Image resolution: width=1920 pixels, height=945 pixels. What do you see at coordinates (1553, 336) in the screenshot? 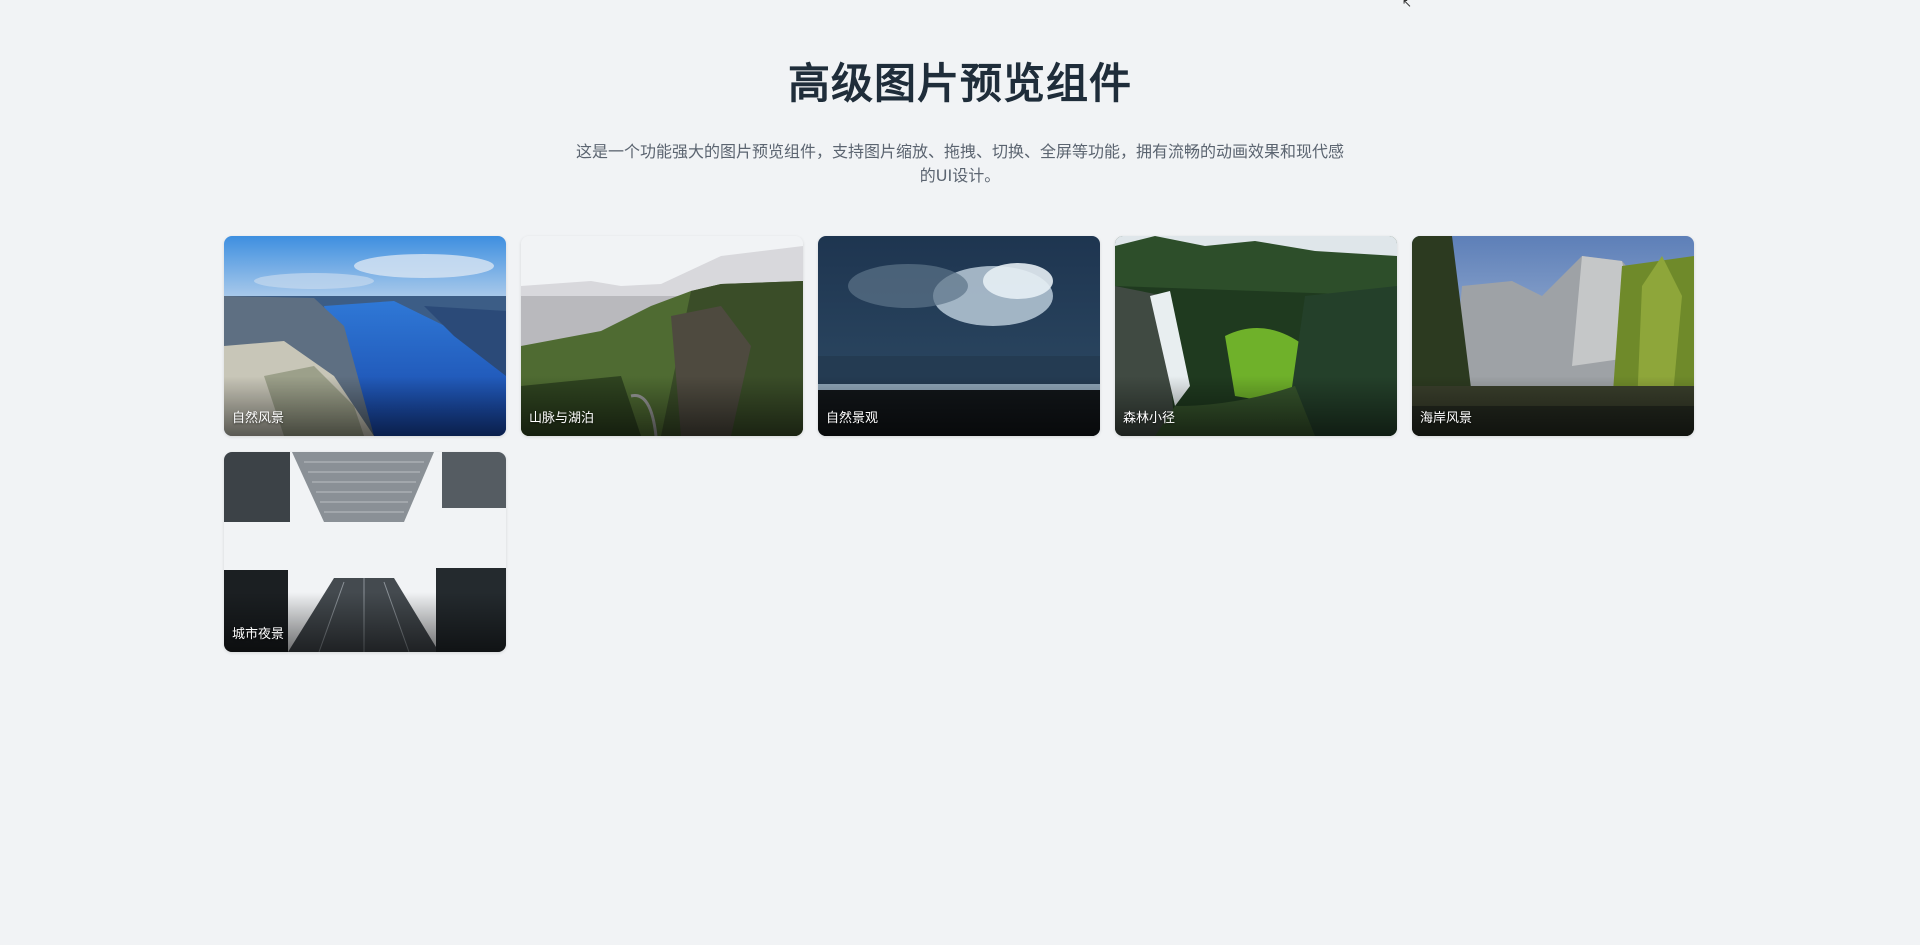
I see `gallery-card-valley: 海岸风景` at bounding box center [1553, 336].